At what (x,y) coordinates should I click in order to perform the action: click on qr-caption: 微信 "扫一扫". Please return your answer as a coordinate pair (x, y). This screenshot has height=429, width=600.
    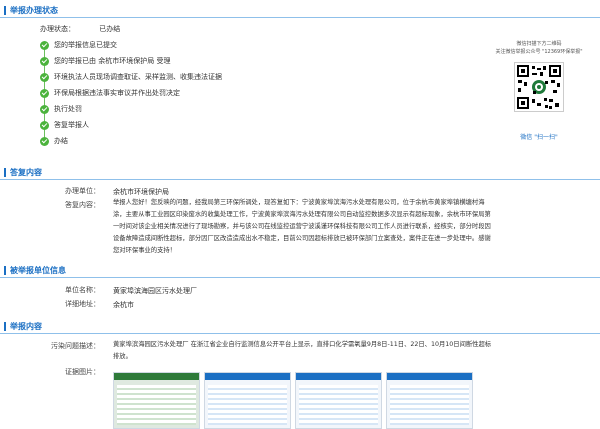
    Looking at the image, I should click on (539, 137).